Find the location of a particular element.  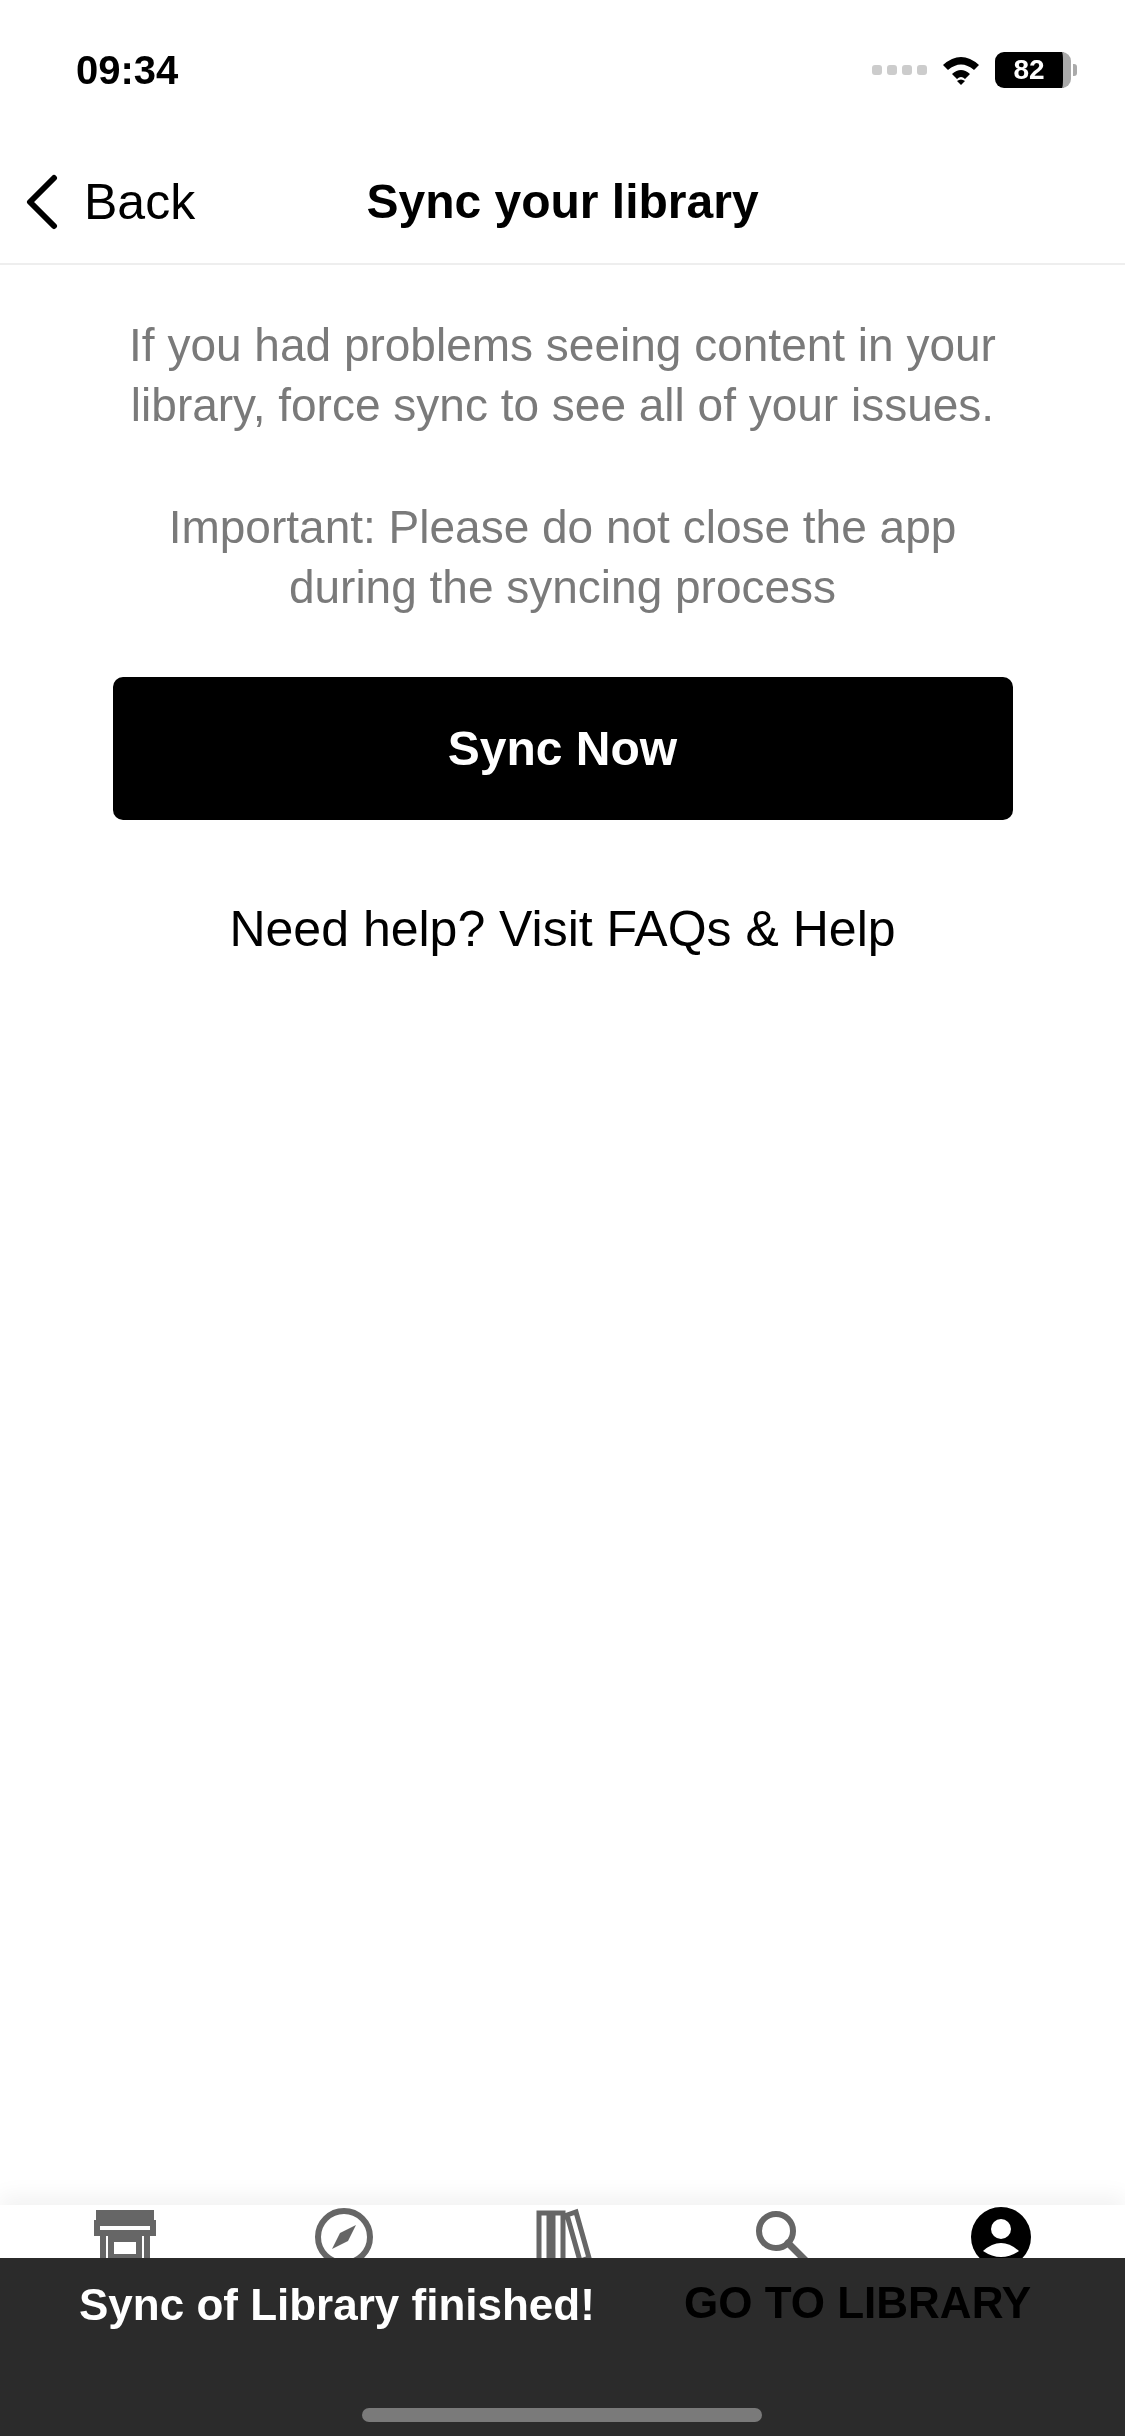

info-text: Important: Please do not close the app during the syncing process is located at coordinates (562, 557).